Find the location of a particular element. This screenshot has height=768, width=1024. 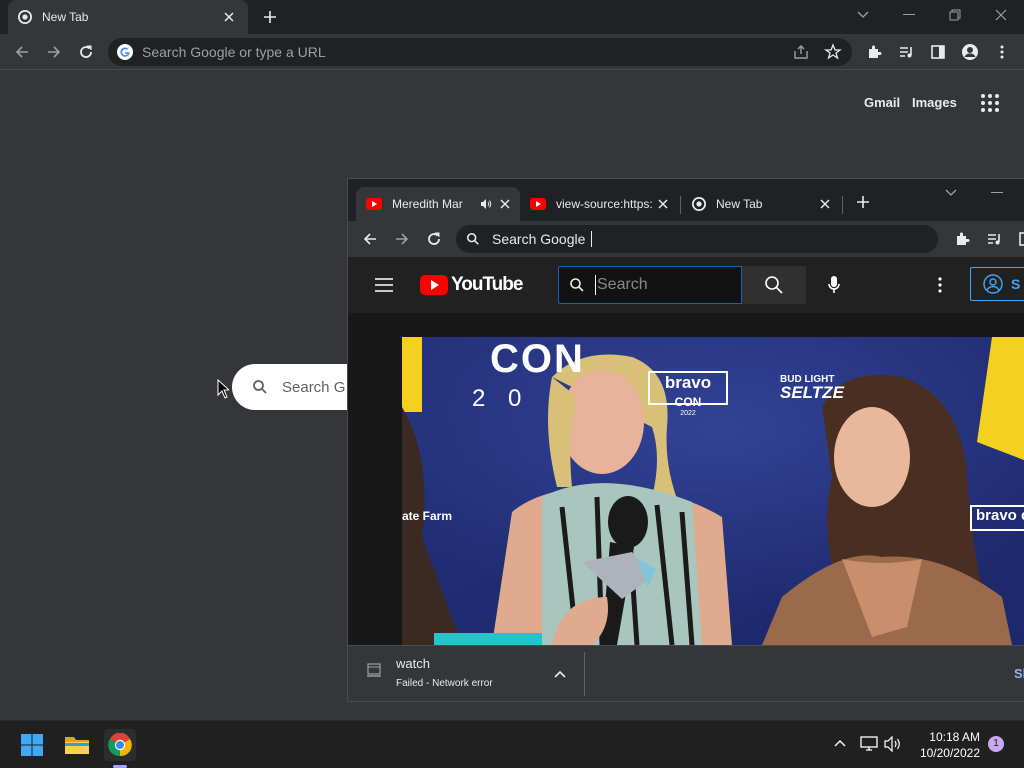

youtube-logo: YouTube is located at coordinates (471, 285).